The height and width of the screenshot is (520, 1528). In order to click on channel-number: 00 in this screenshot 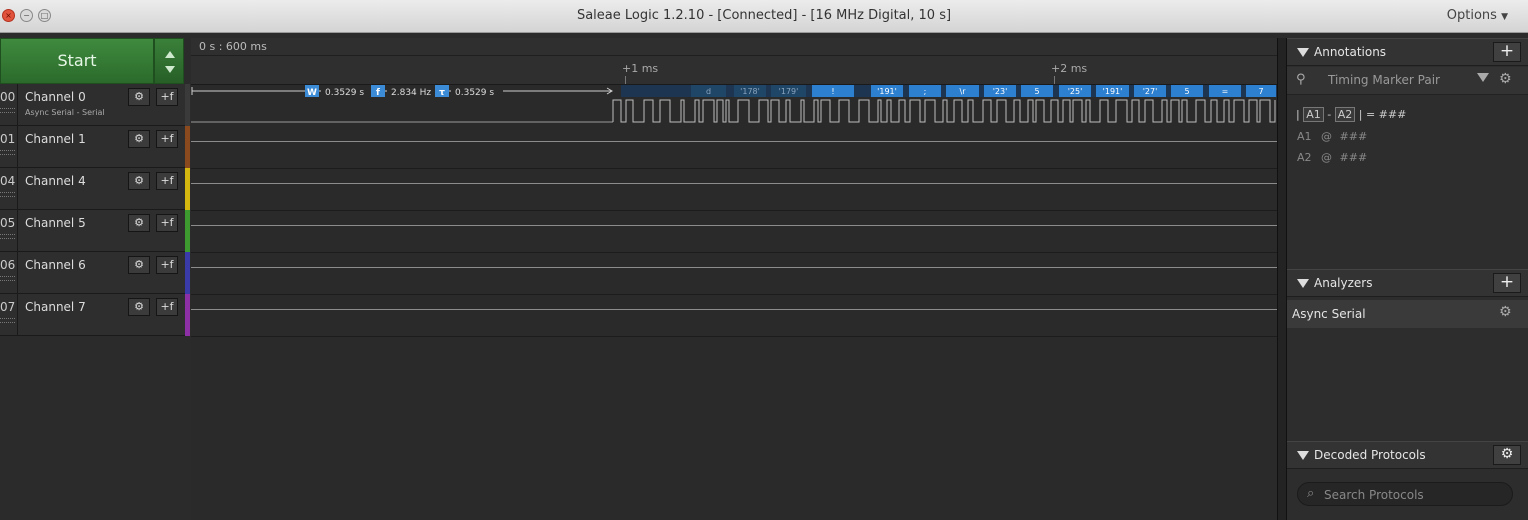, I will do `click(8, 97)`.